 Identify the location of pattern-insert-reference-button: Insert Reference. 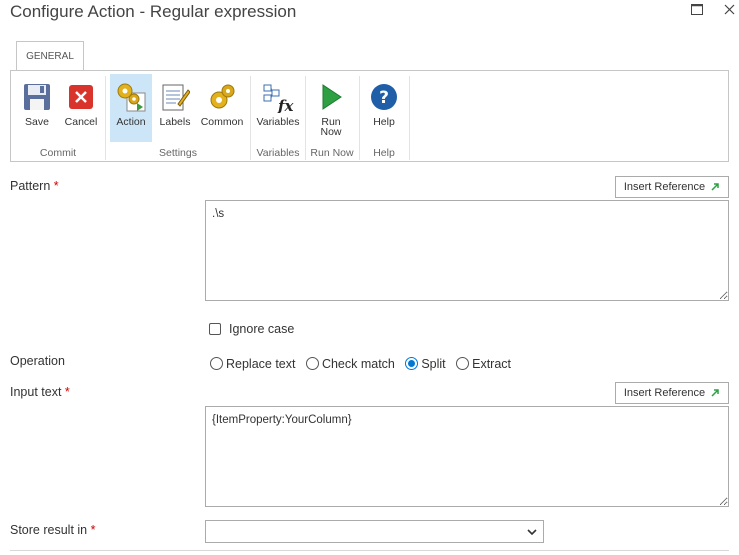
(672, 187).